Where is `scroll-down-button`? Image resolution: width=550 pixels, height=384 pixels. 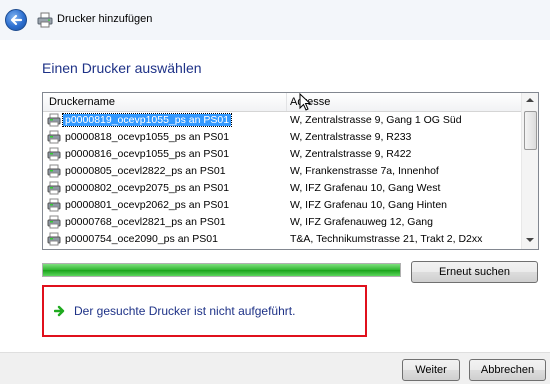
scroll-down-button is located at coordinates (530, 241).